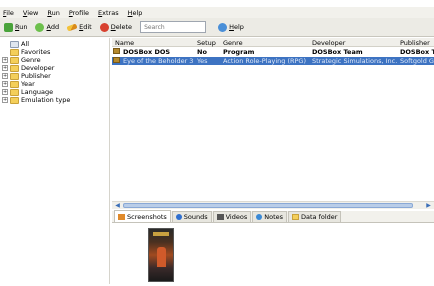 The width and height of the screenshot is (434, 286). What do you see at coordinates (417, 61) in the screenshot?
I see `cell-publisher: Softgold G` at bounding box center [417, 61].